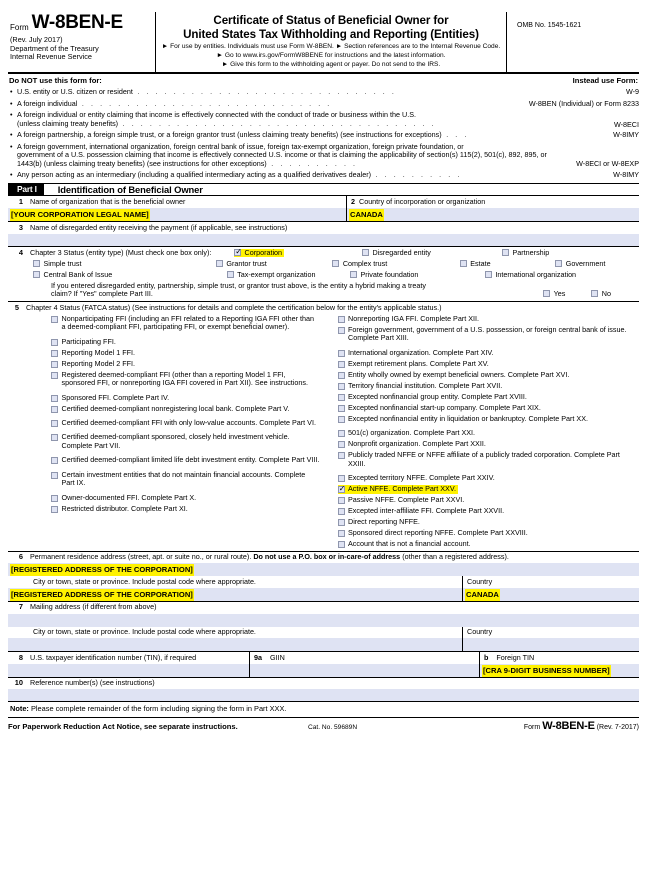  Describe the element at coordinates (185, 398) in the screenshot. I see `fatca-status-sponsored-ffi-complete-part-iv: Sponsored FFI. Complete Part IV.` at that location.